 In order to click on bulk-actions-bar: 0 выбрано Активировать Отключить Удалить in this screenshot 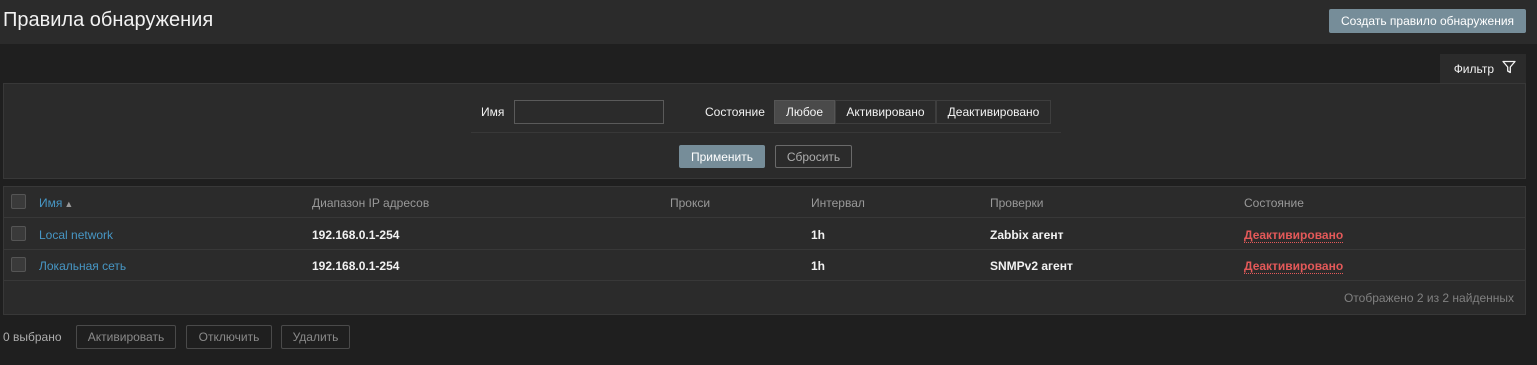, I will do `click(303, 337)`.